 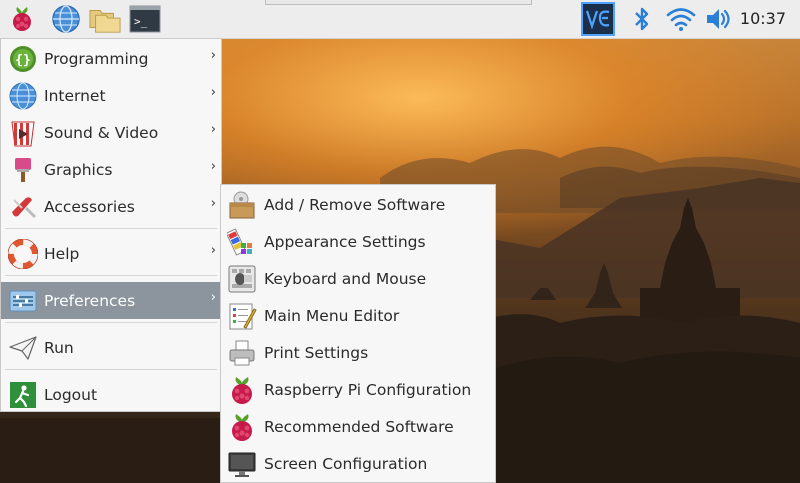 What do you see at coordinates (242, 242) in the screenshot?
I see `appearance-icon` at bounding box center [242, 242].